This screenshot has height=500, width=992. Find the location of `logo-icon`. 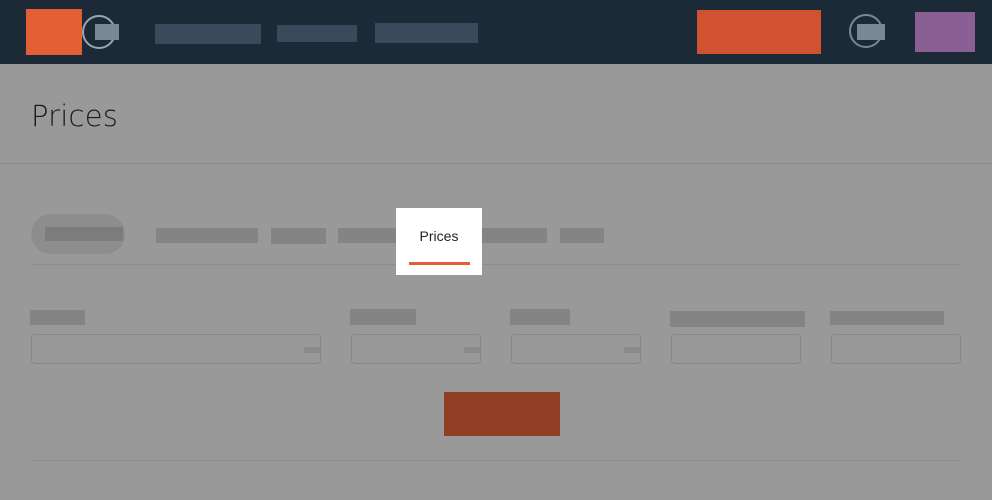

logo-icon is located at coordinates (54, 32).